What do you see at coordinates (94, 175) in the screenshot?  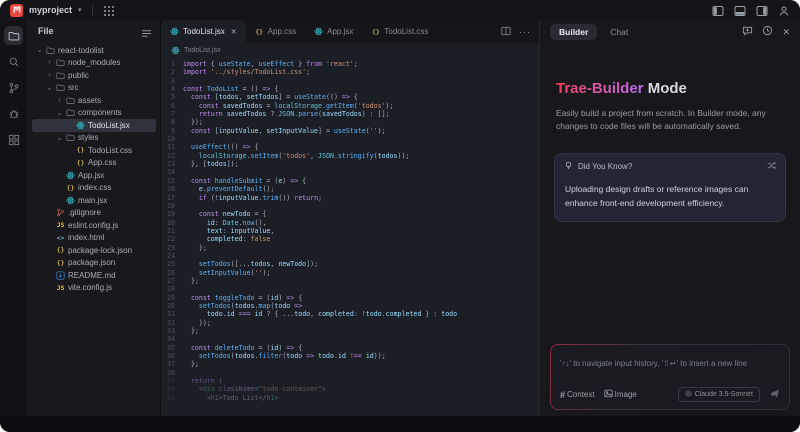 I see `tree-item: App.jsx` at bounding box center [94, 175].